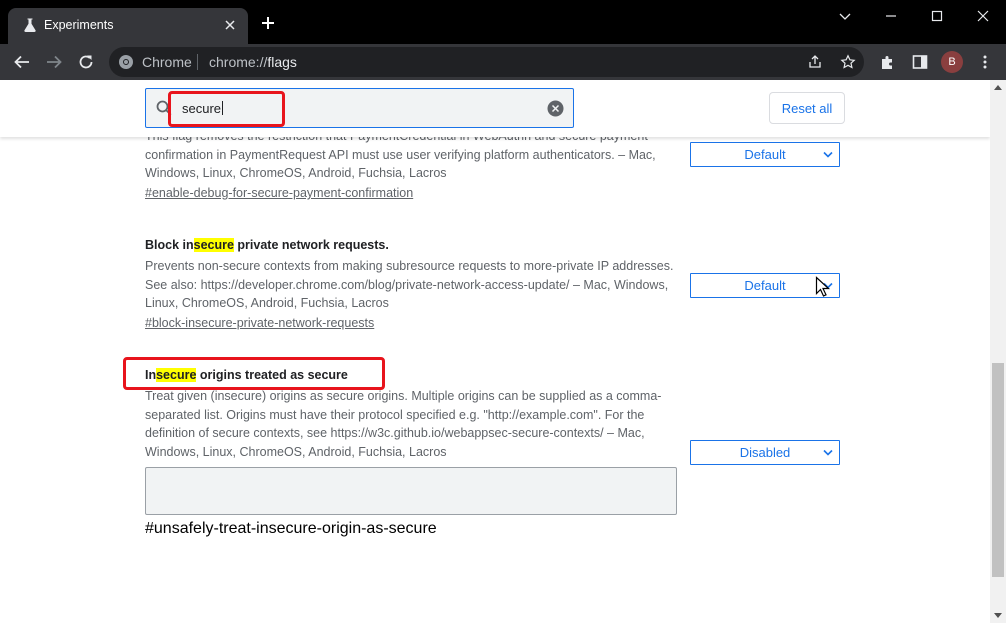 This screenshot has height=623, width=1006. I want to click on tab-title: Experiments, so click(79, 25).